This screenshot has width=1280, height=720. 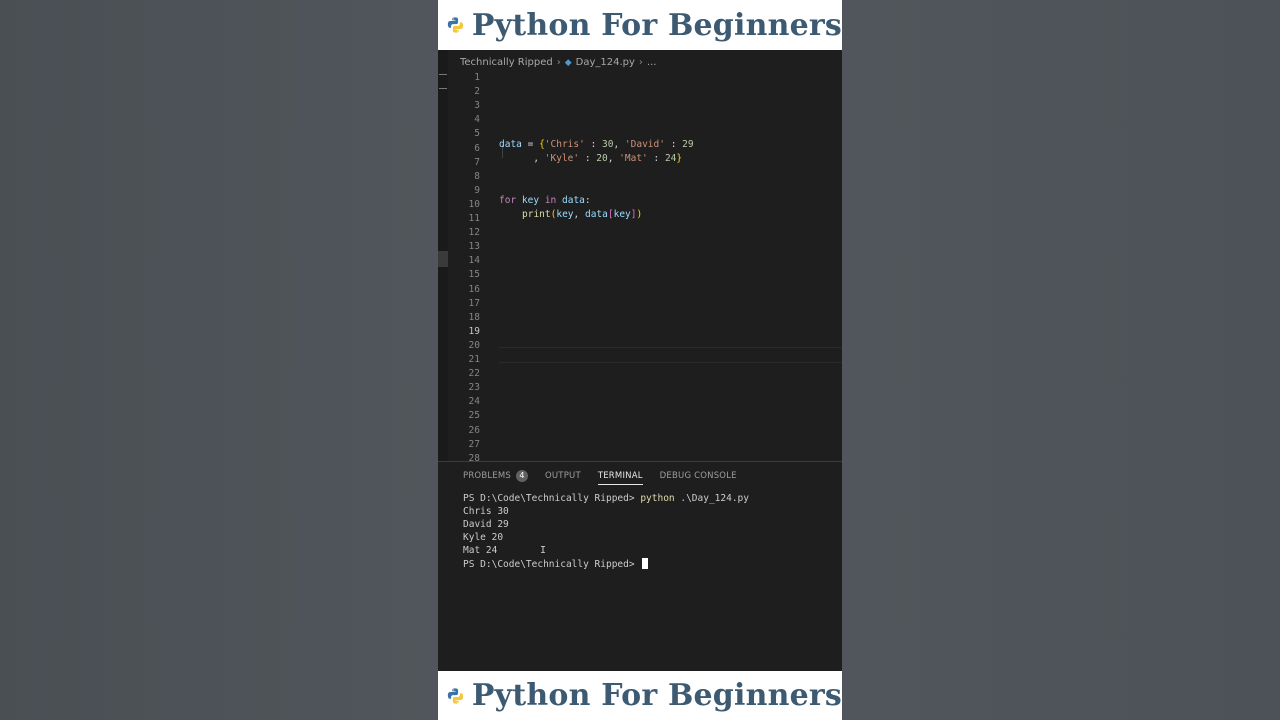 I want to click on line-number: 17, so click(x=474, y=303).